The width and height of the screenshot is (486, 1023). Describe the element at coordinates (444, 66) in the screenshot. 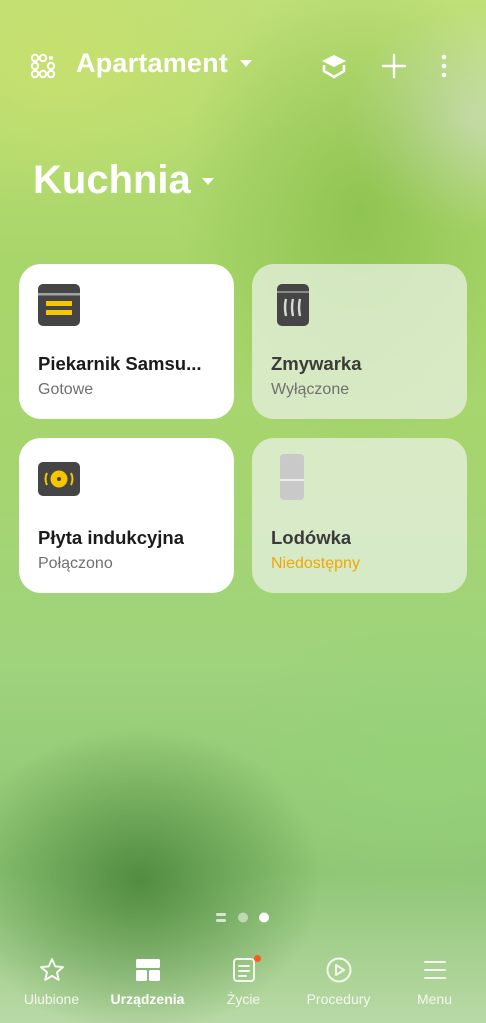

I see `more-vertical-icon` at that location.